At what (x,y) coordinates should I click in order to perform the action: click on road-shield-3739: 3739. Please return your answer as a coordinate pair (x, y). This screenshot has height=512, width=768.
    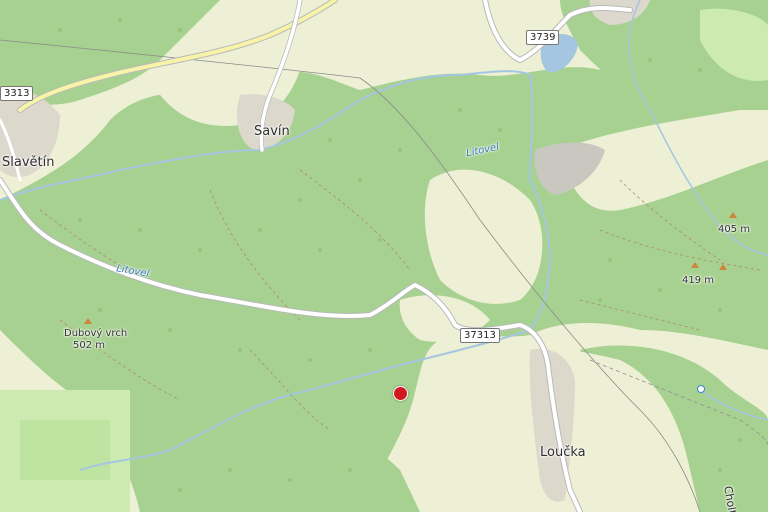
    Looking at the image, I should click on (543, 37).